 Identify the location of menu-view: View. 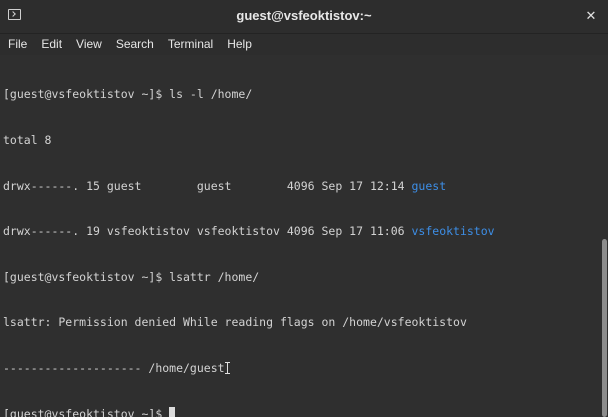
(89, 44).